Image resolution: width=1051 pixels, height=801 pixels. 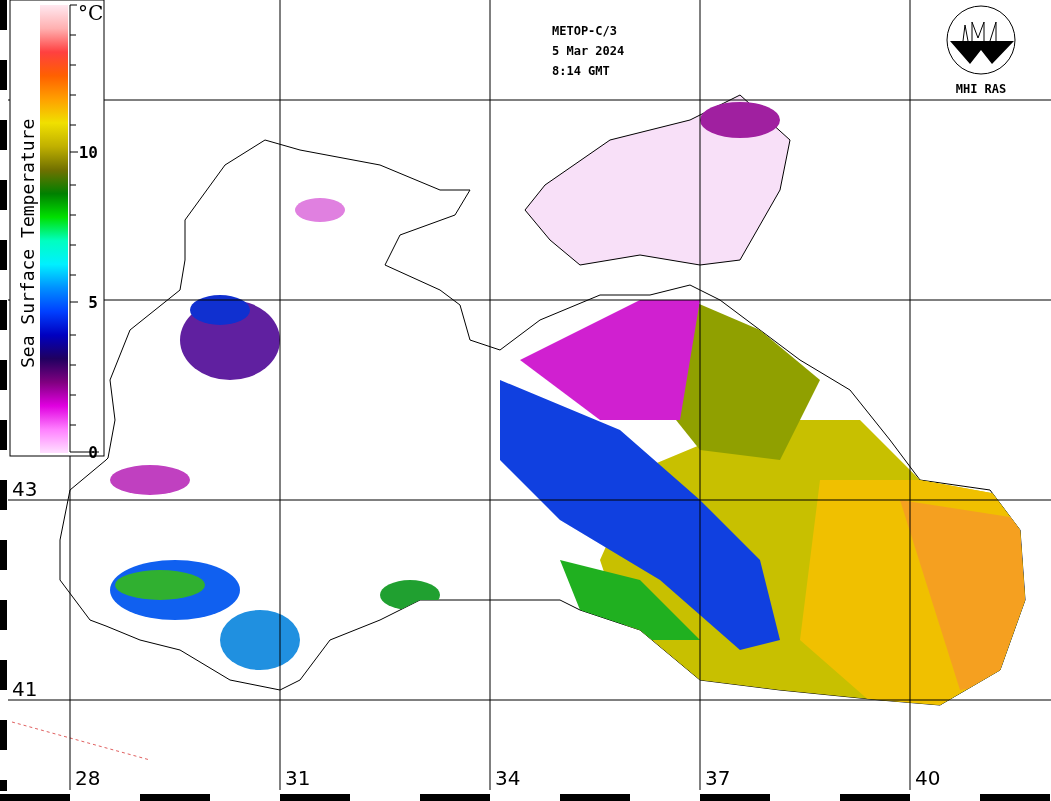 What do you see at coordinates (981, 40) in the screenshot?
I see `logo-icon` at bounding box center [981, 40].